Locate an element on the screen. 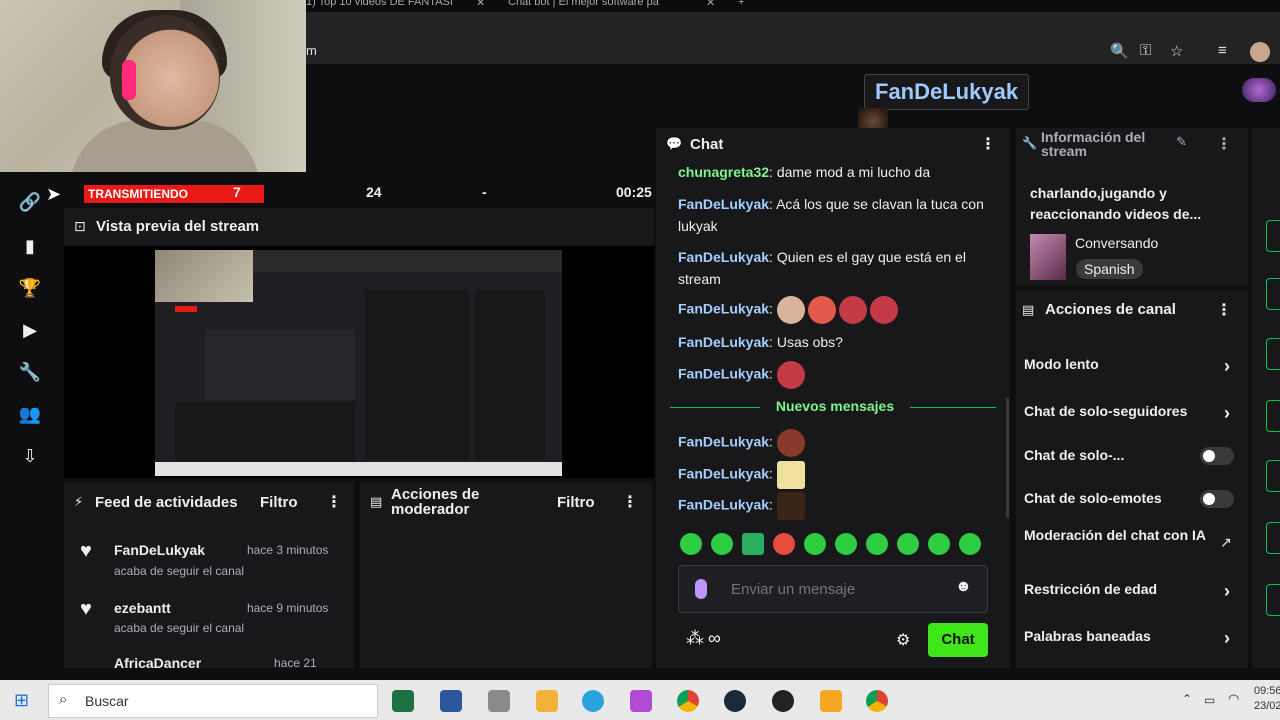  download-icon: ⇩ is located at coordinates (30, 456).